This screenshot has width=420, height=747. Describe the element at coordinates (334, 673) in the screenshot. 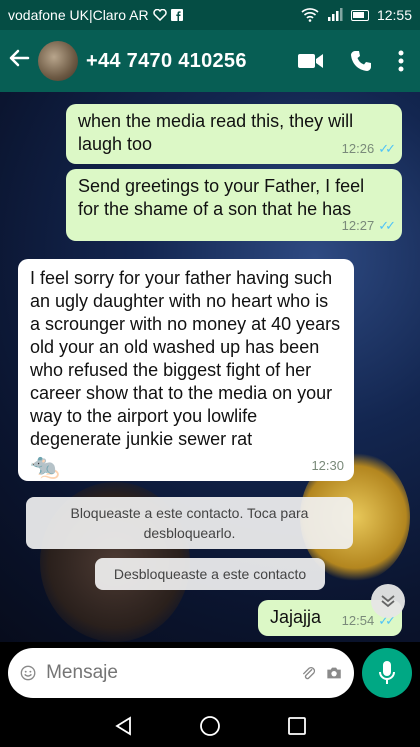

I see `camera-icon` at that location.